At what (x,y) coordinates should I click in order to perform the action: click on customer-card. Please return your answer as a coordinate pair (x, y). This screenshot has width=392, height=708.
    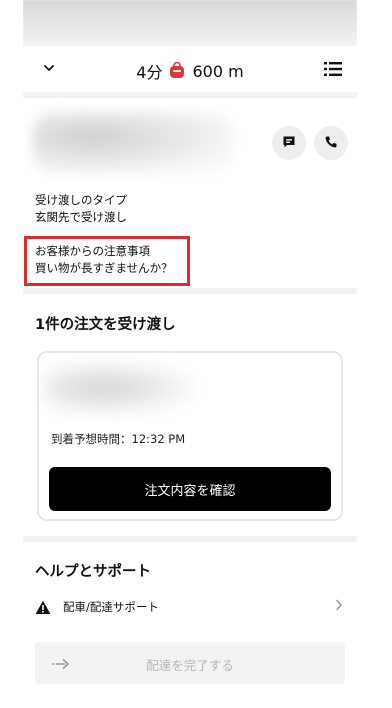
    Looking at the image, I should click on (190, 145).